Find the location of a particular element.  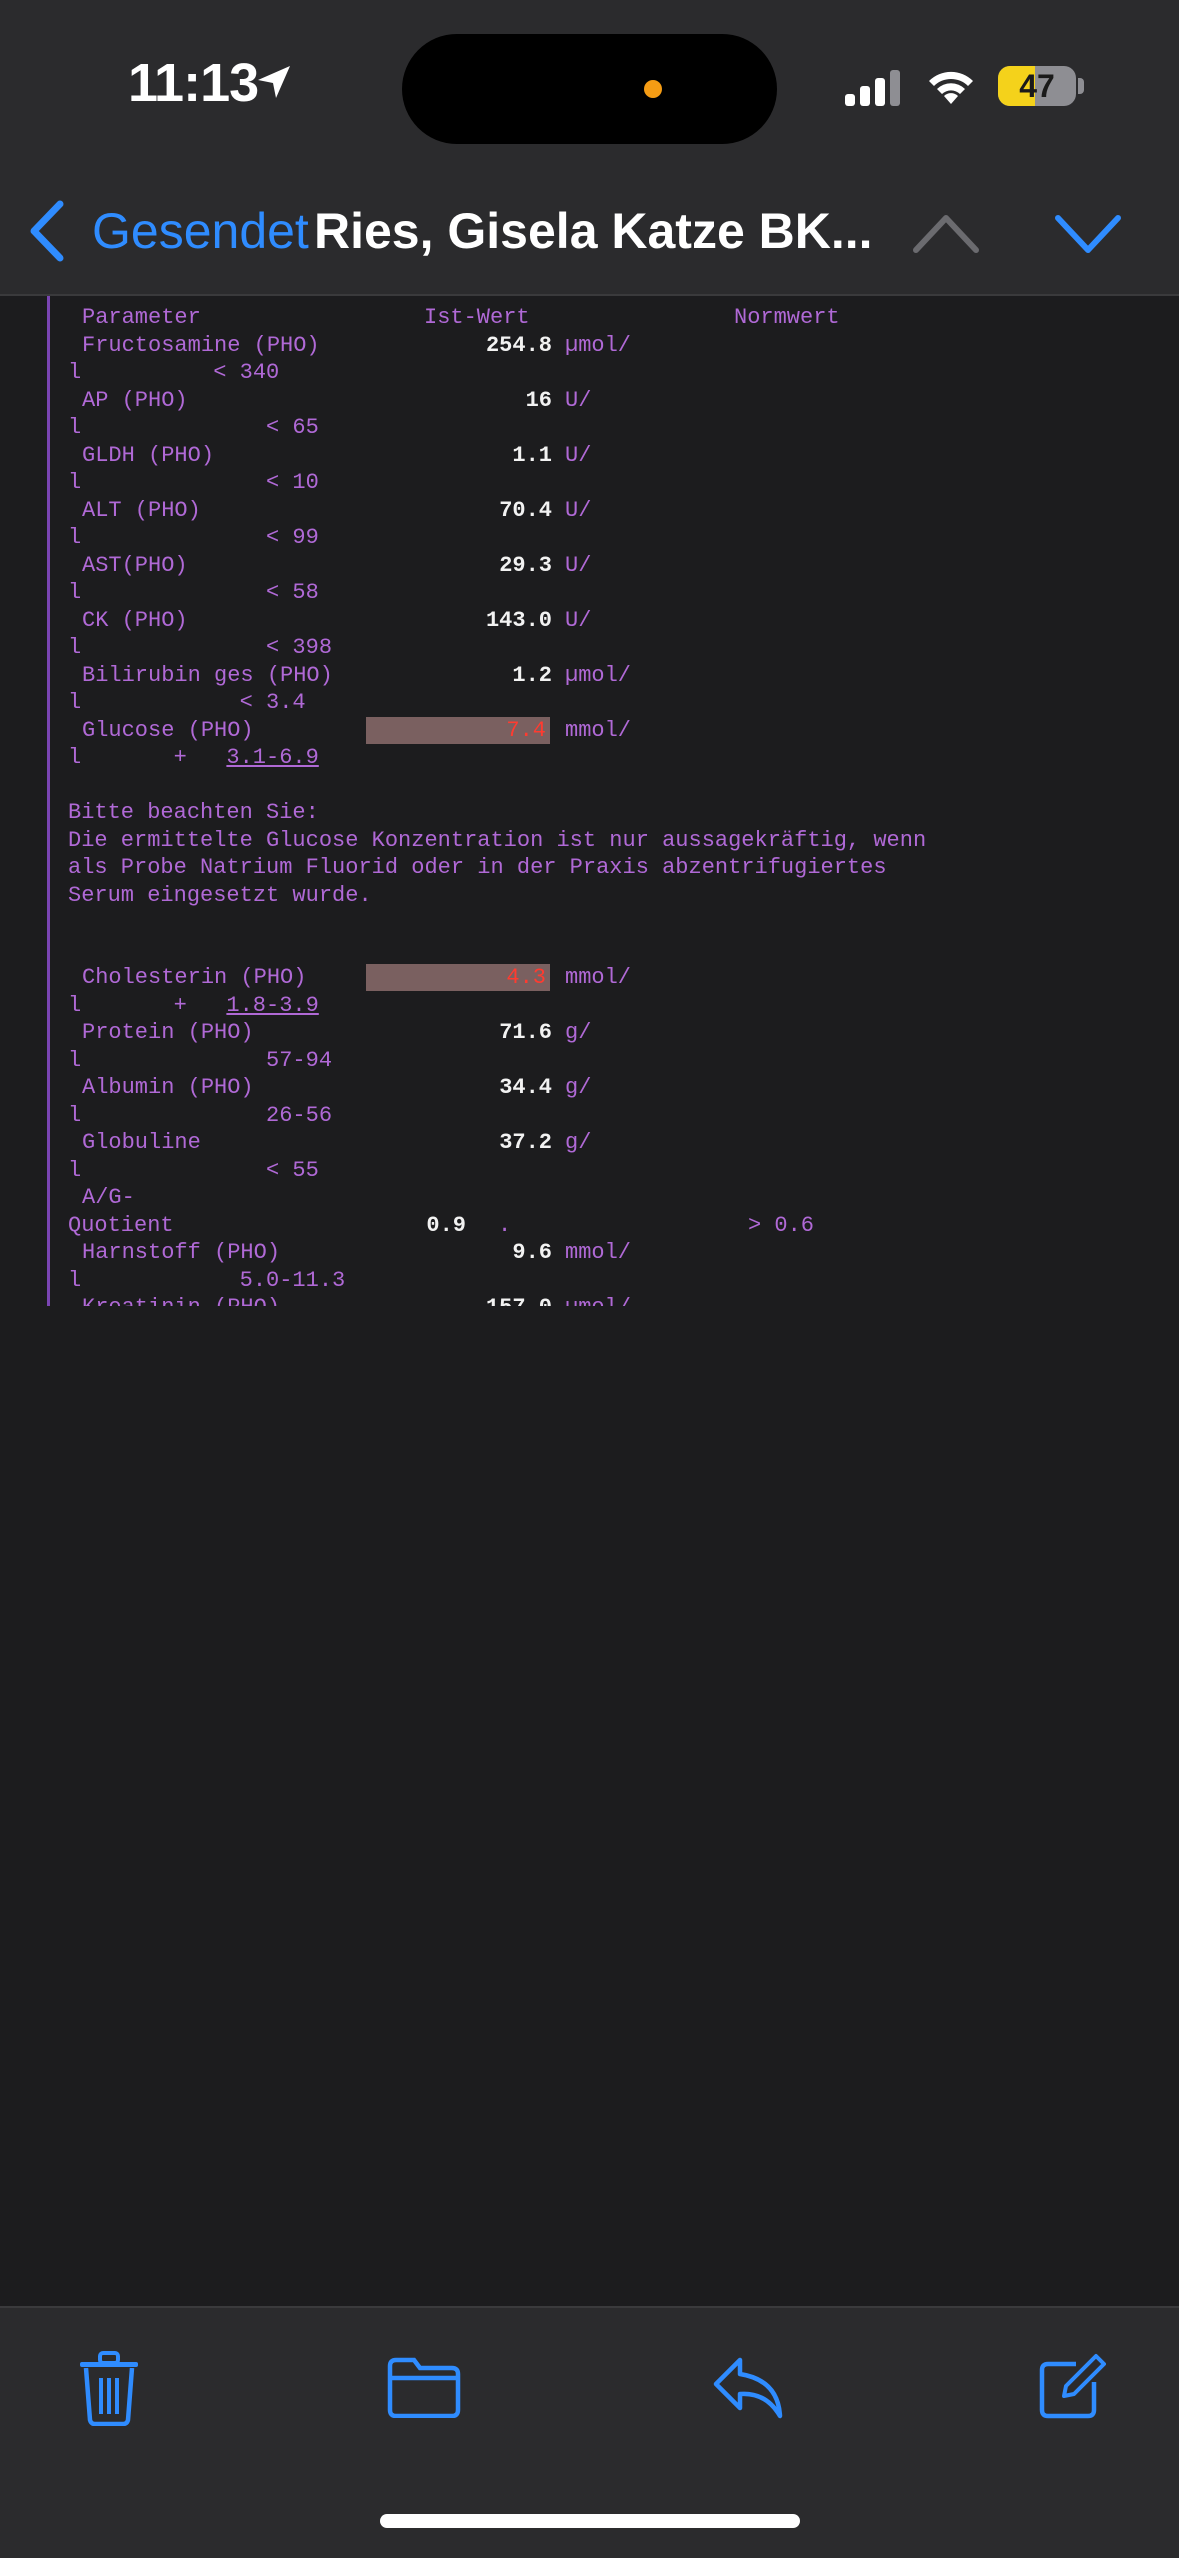

param-value: 254.8 is located at coordinates (518, 345).